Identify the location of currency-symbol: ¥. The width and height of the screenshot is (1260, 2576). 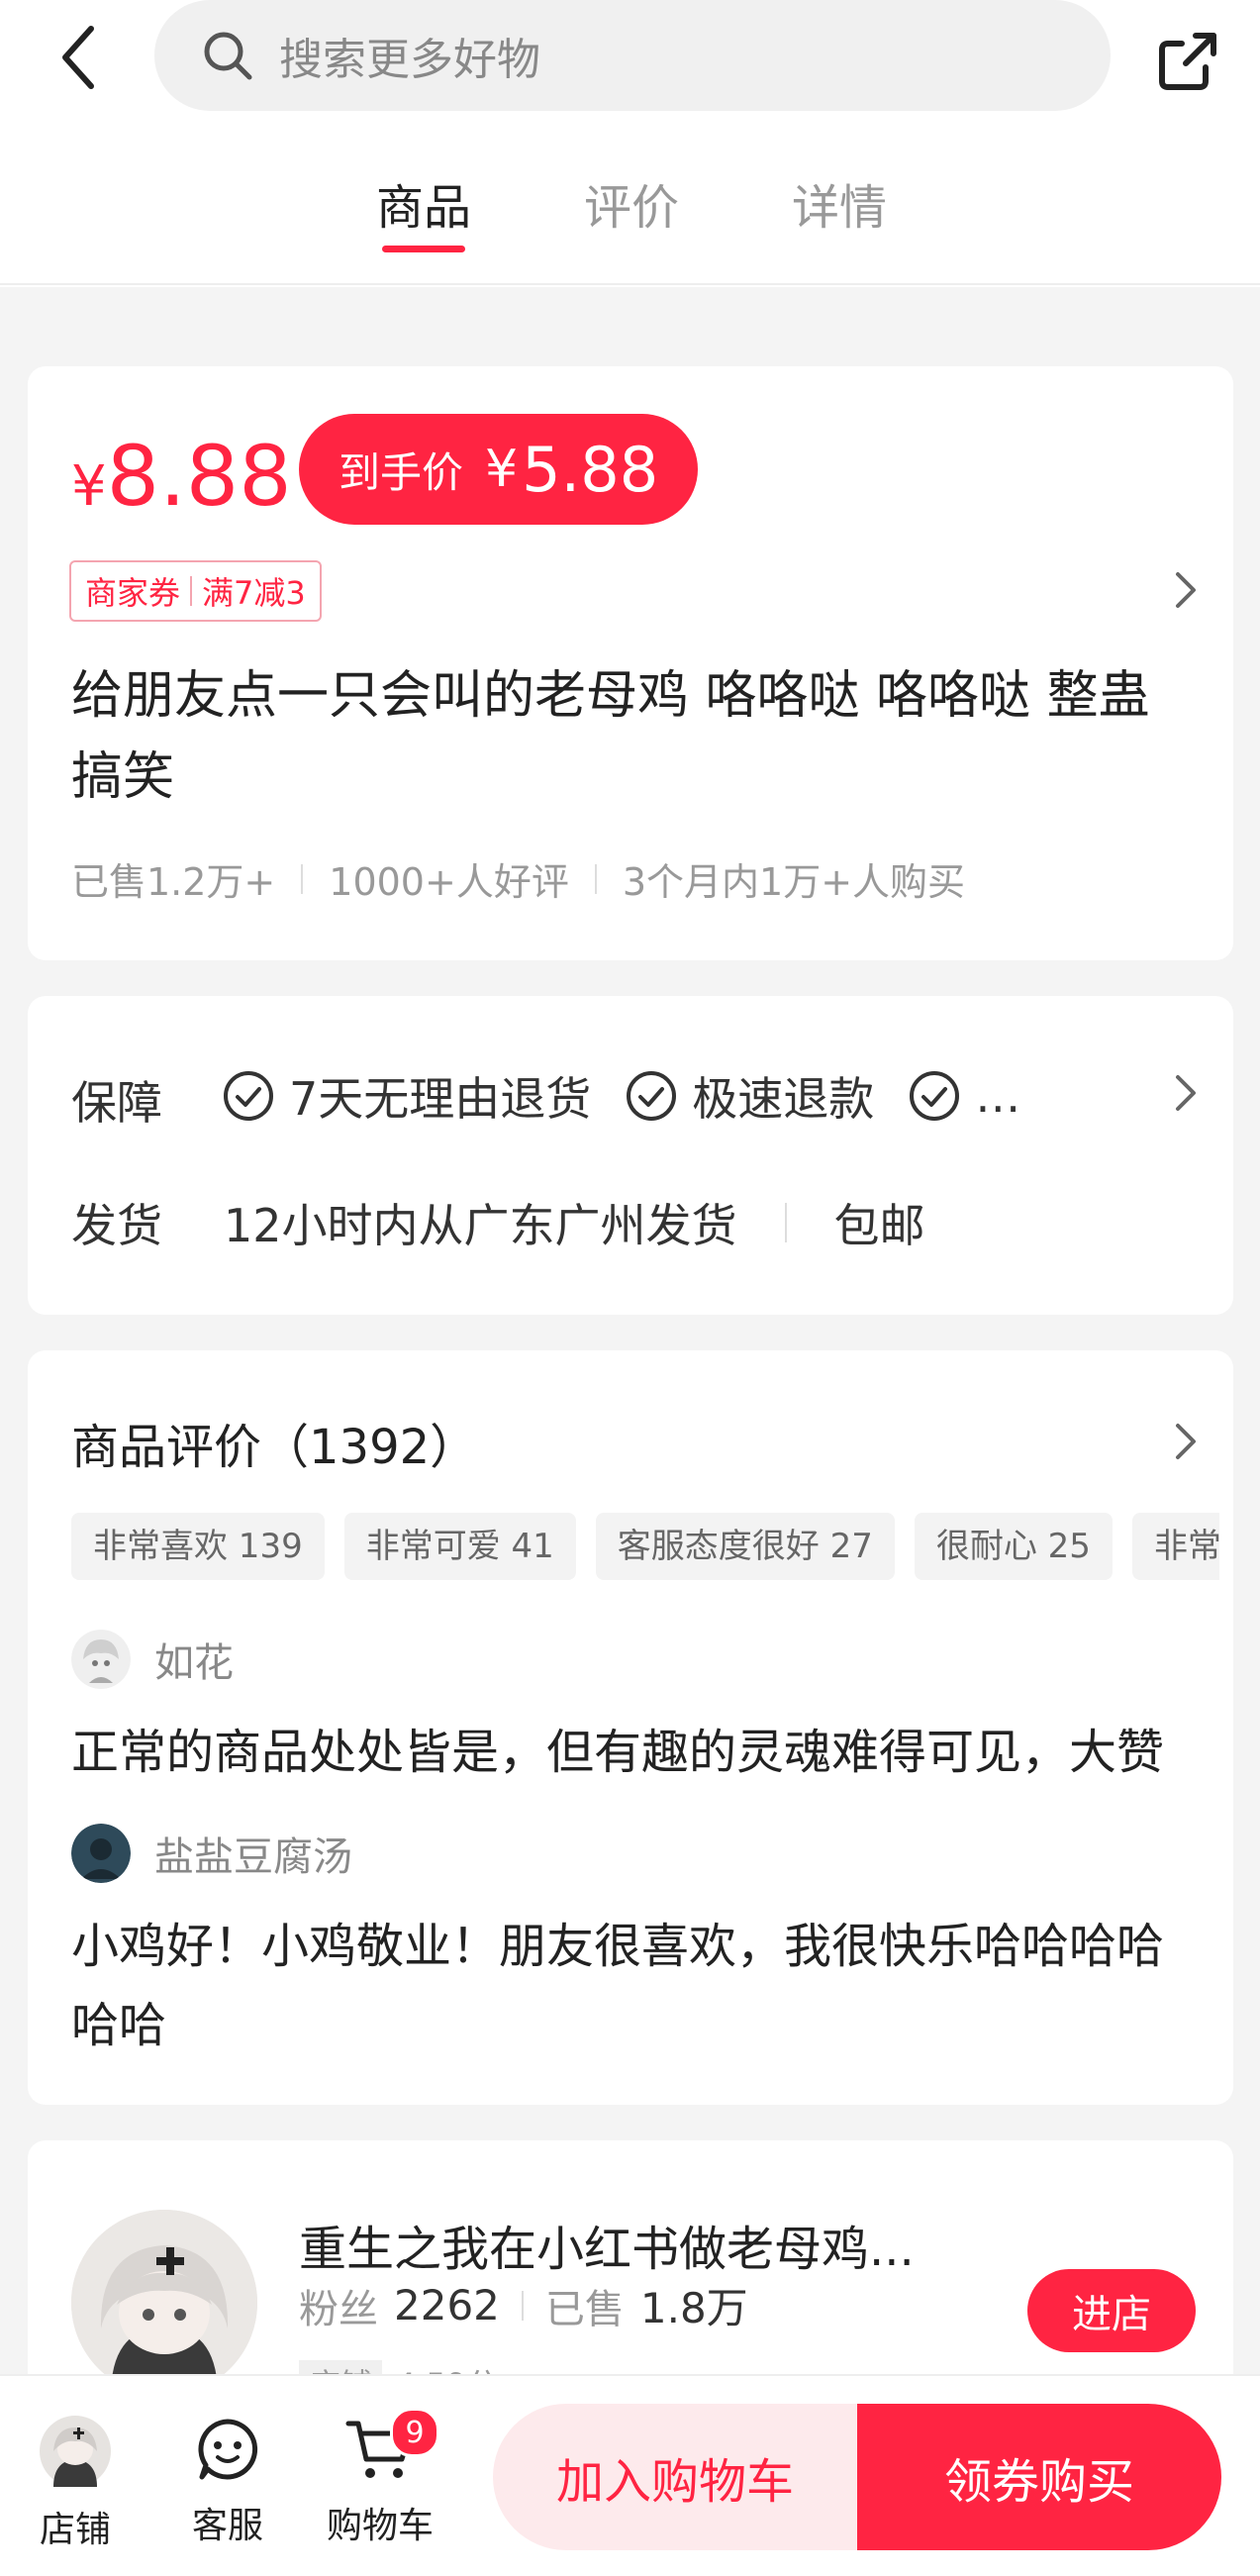
(89, 487).